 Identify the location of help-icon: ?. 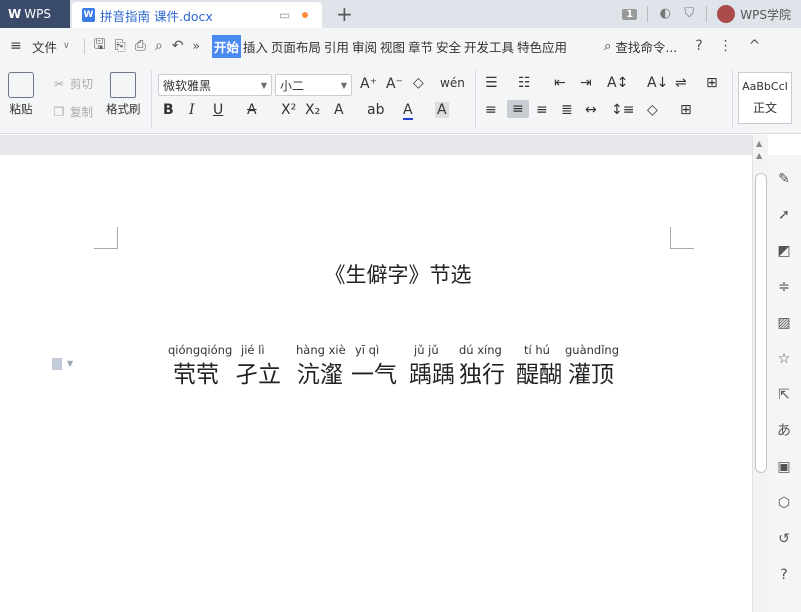
(698, 46).